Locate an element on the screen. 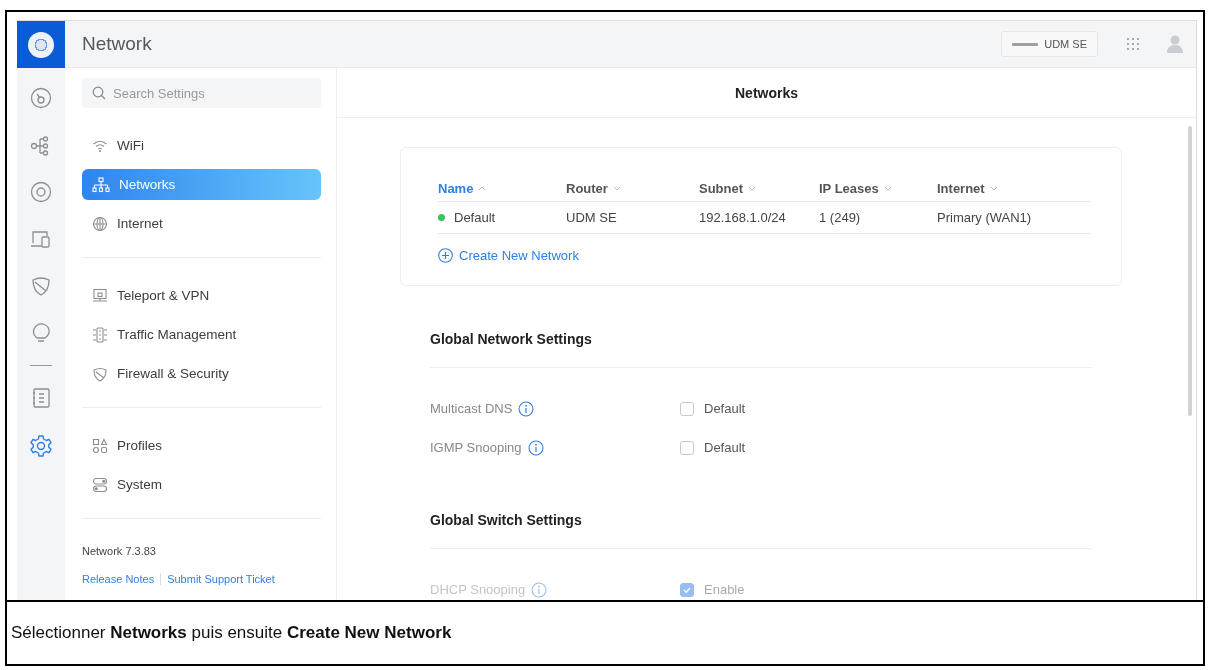 The image size is (1210, 670). device-icon is located at coordinates (41, 192).